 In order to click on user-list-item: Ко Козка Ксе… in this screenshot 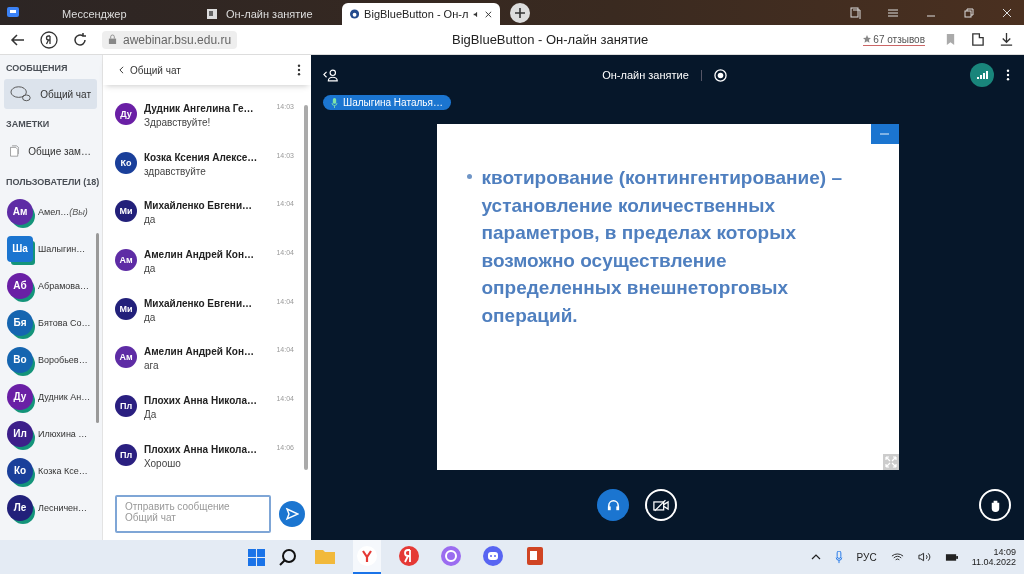, I will do `click(51, 470)`.